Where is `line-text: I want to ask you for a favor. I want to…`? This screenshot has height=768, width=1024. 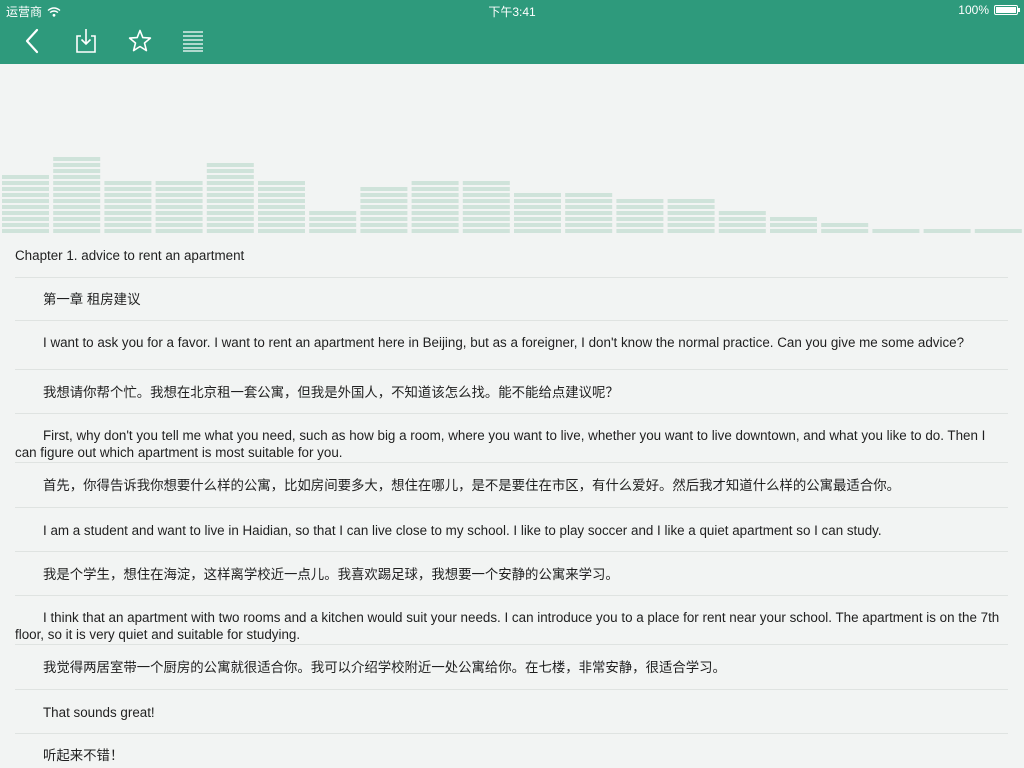
line-text: I want to ask you for a favor. I want to… is located at coordinates (504, 342).